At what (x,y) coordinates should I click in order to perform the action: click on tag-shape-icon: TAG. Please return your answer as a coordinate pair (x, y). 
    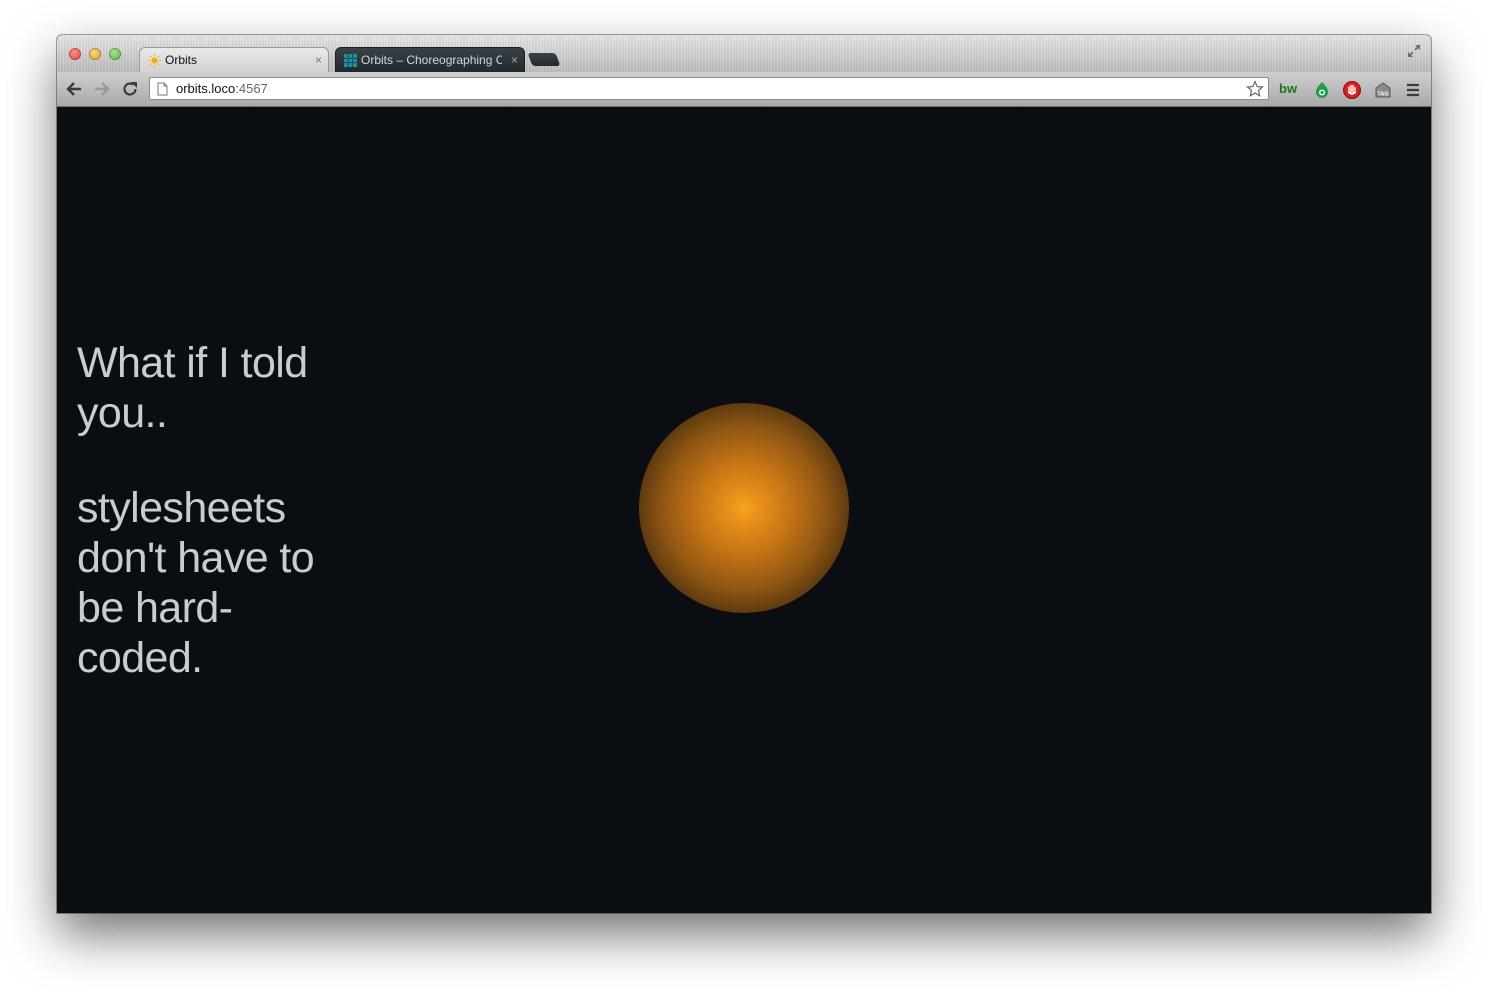
    Looking at the image, I should click on (1383, 90).